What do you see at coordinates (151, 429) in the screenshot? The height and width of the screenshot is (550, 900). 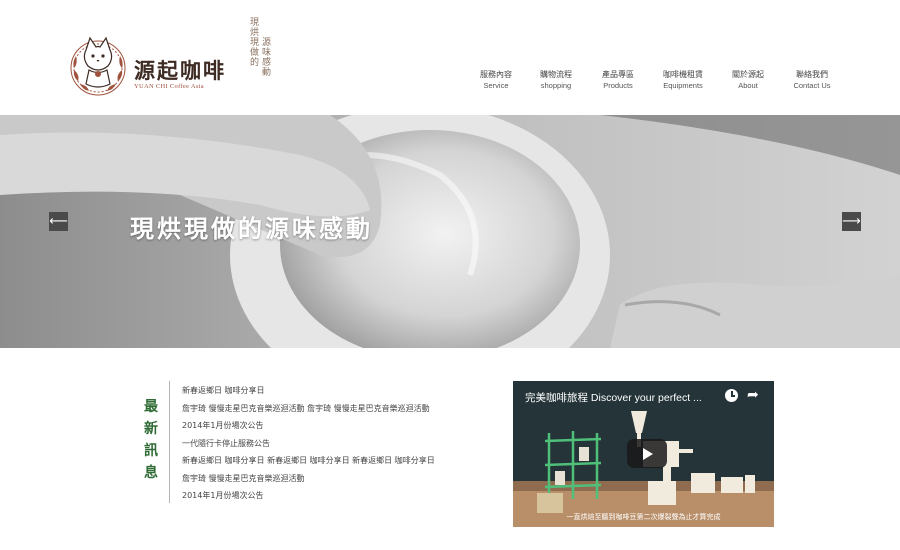 I see `news-heading-char: 新` at bounding box center [151, 429].